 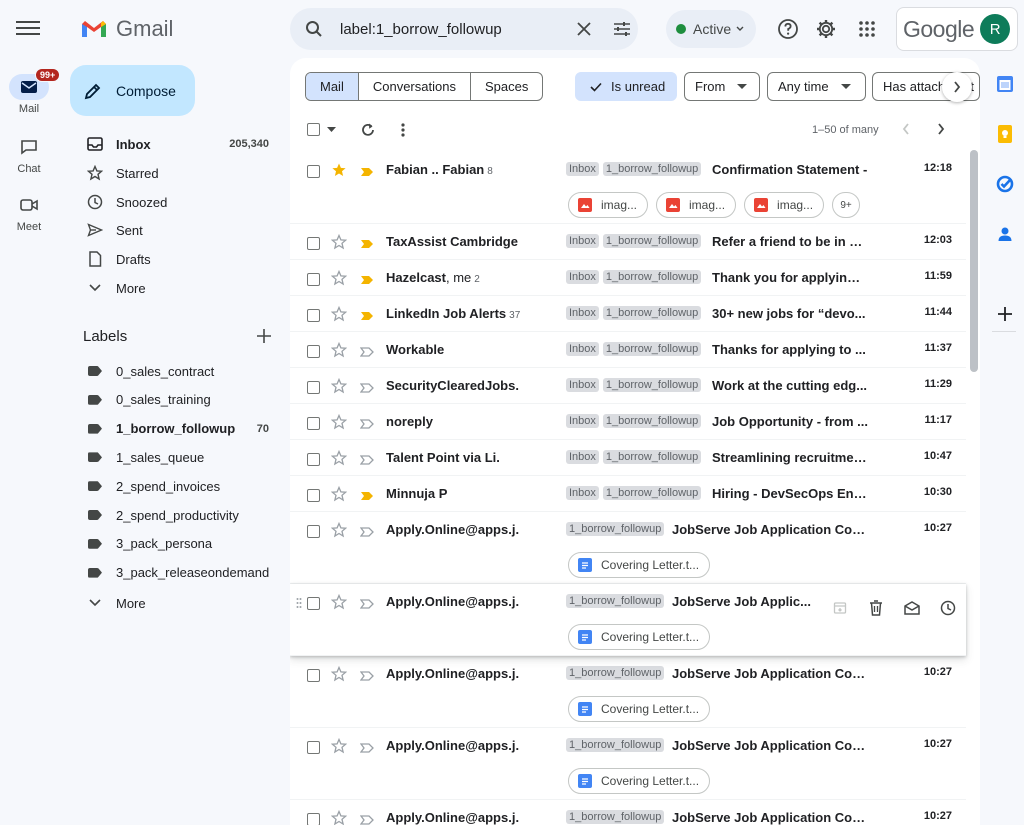 What do you see at coordinates (132, 90) in the screenshot?
I see `compose-button: Compose` at bounding box center [132, 90].